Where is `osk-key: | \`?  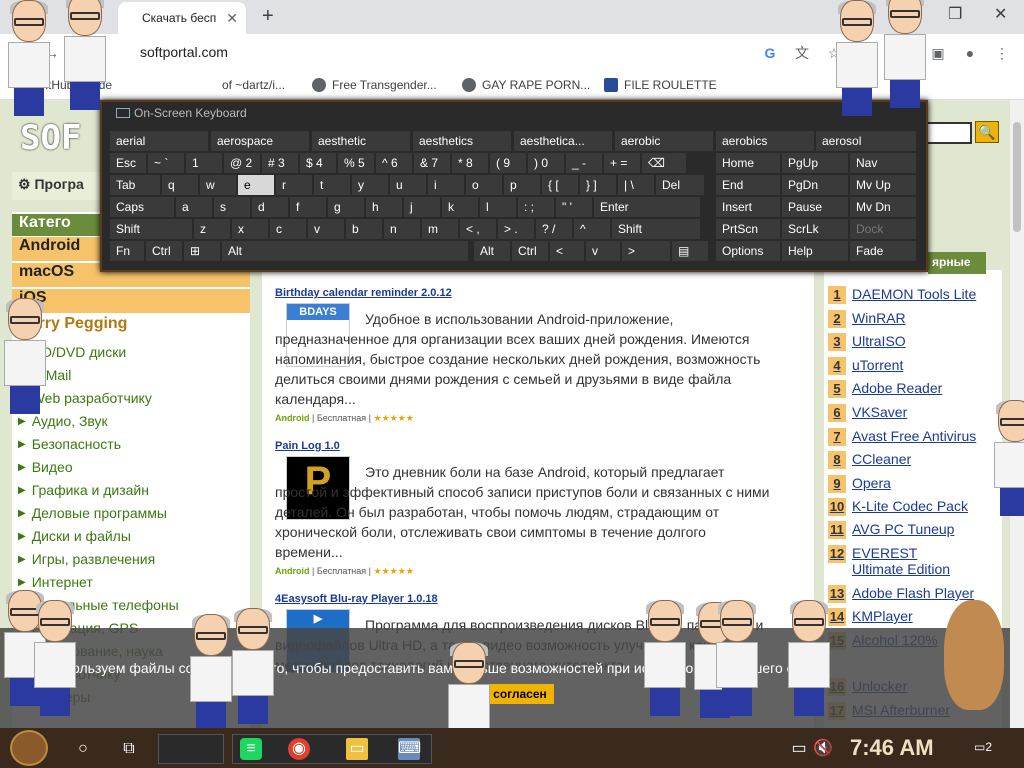
osk-key: | \ is located at coordinates (636, 185).